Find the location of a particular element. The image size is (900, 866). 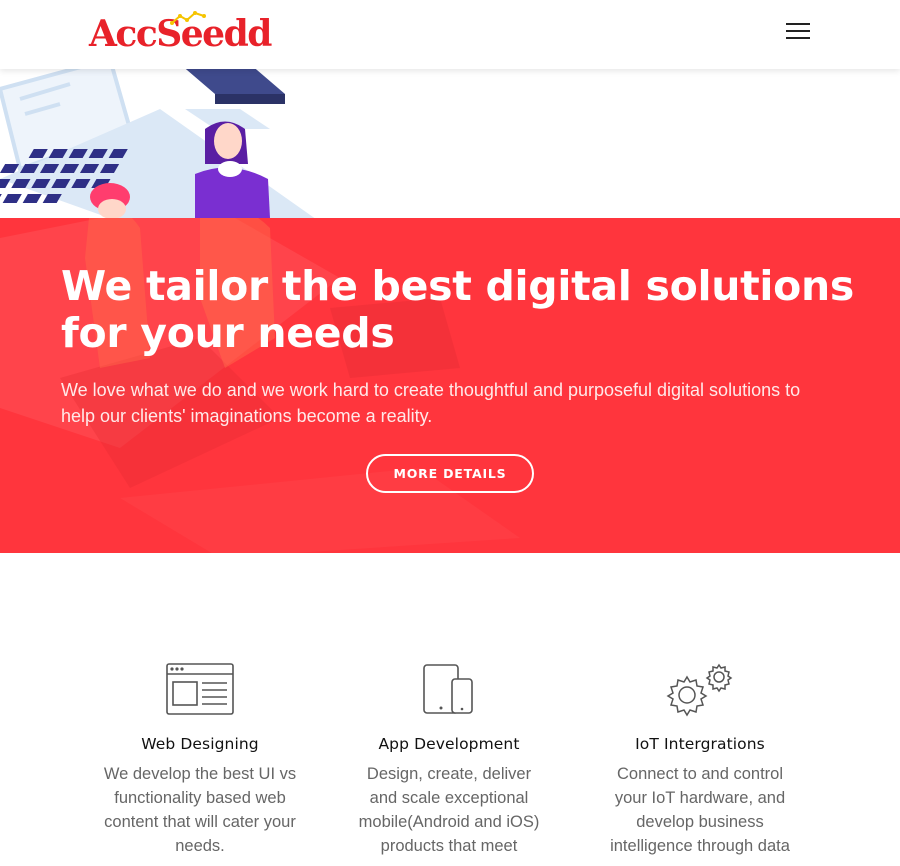

service-title: App Development is located at coordinates (449, 744).